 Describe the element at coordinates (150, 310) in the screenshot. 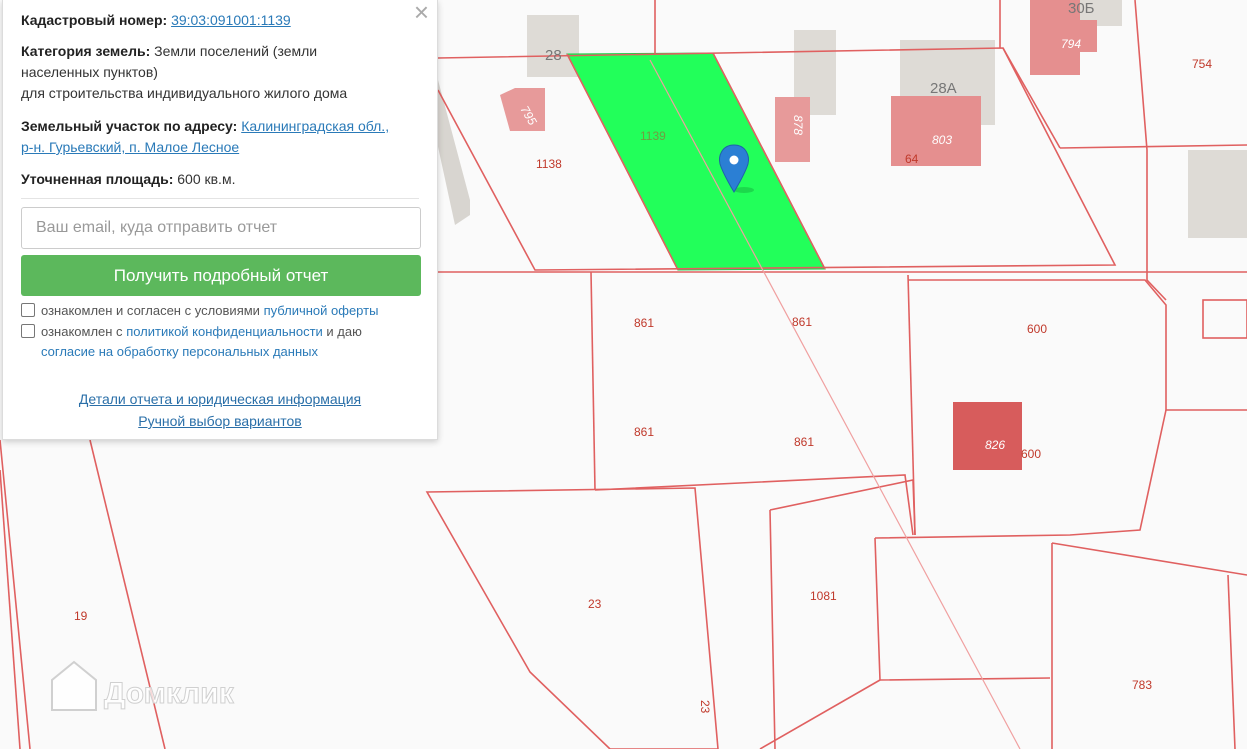

I see `consent-text: ознакомлен и согласен с условиями` at that location.